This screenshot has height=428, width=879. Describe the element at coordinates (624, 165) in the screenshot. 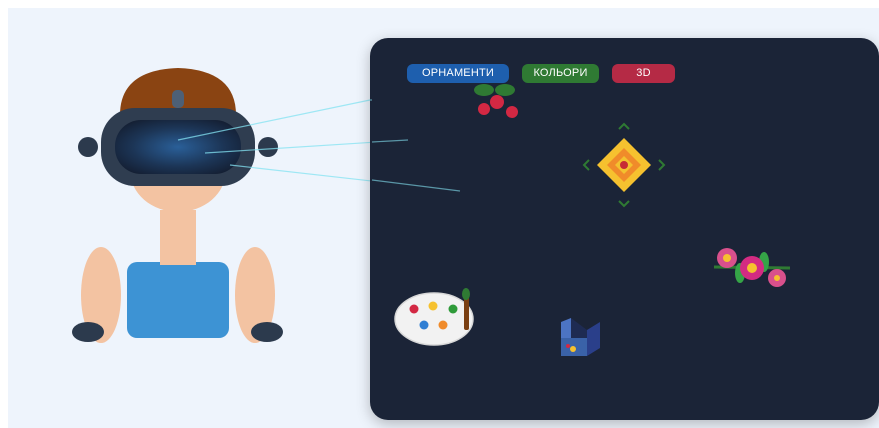

I see `rhombus-ornament-icon` at that location.